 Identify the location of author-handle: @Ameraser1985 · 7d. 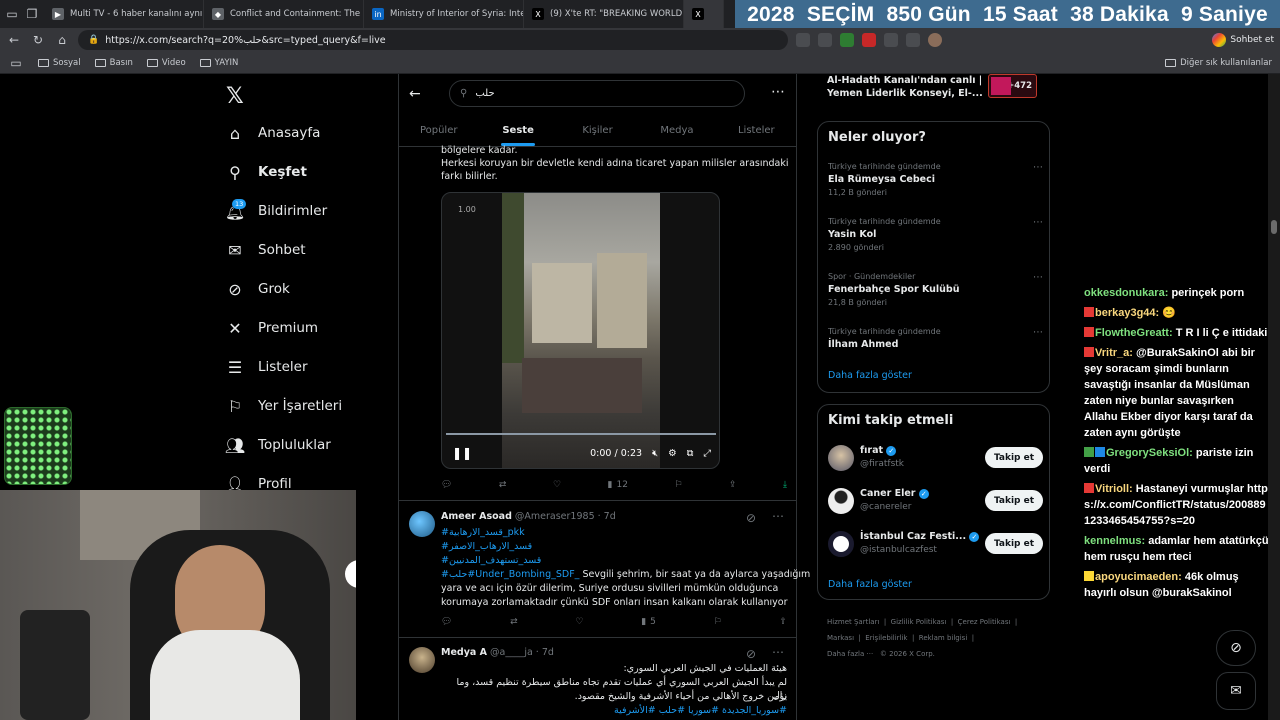
(565, 516).